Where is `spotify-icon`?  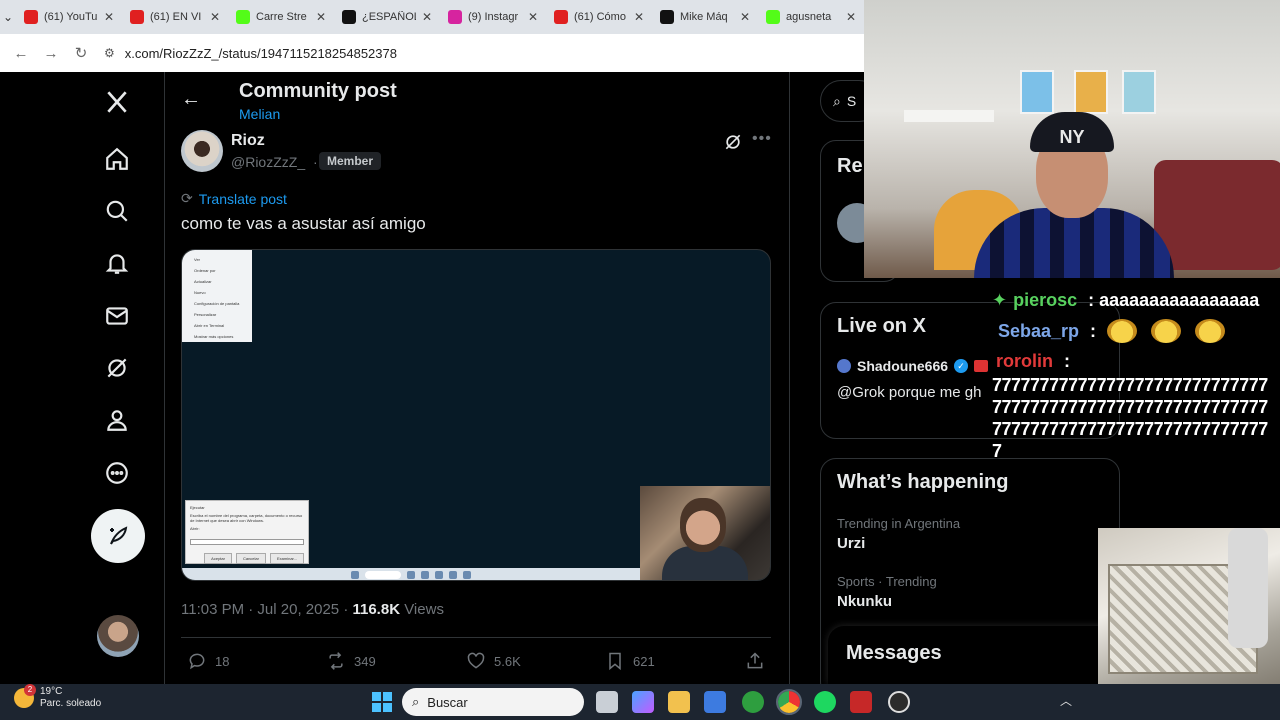 spotify-icon is located at coordinates (825, 702).